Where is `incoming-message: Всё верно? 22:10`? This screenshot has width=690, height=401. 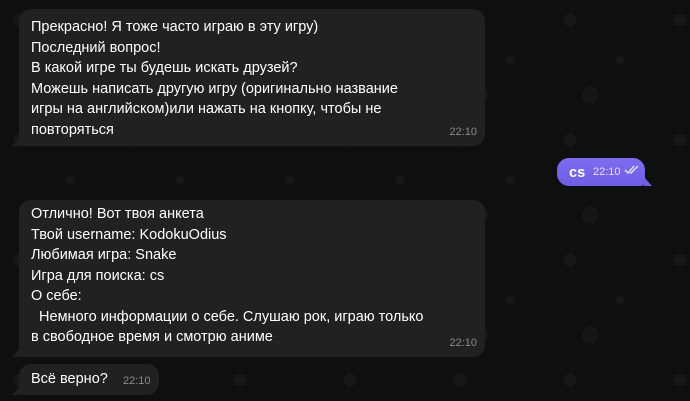 incoming-message: Всё верно? 22:10 is located at coordinates (85, 379).